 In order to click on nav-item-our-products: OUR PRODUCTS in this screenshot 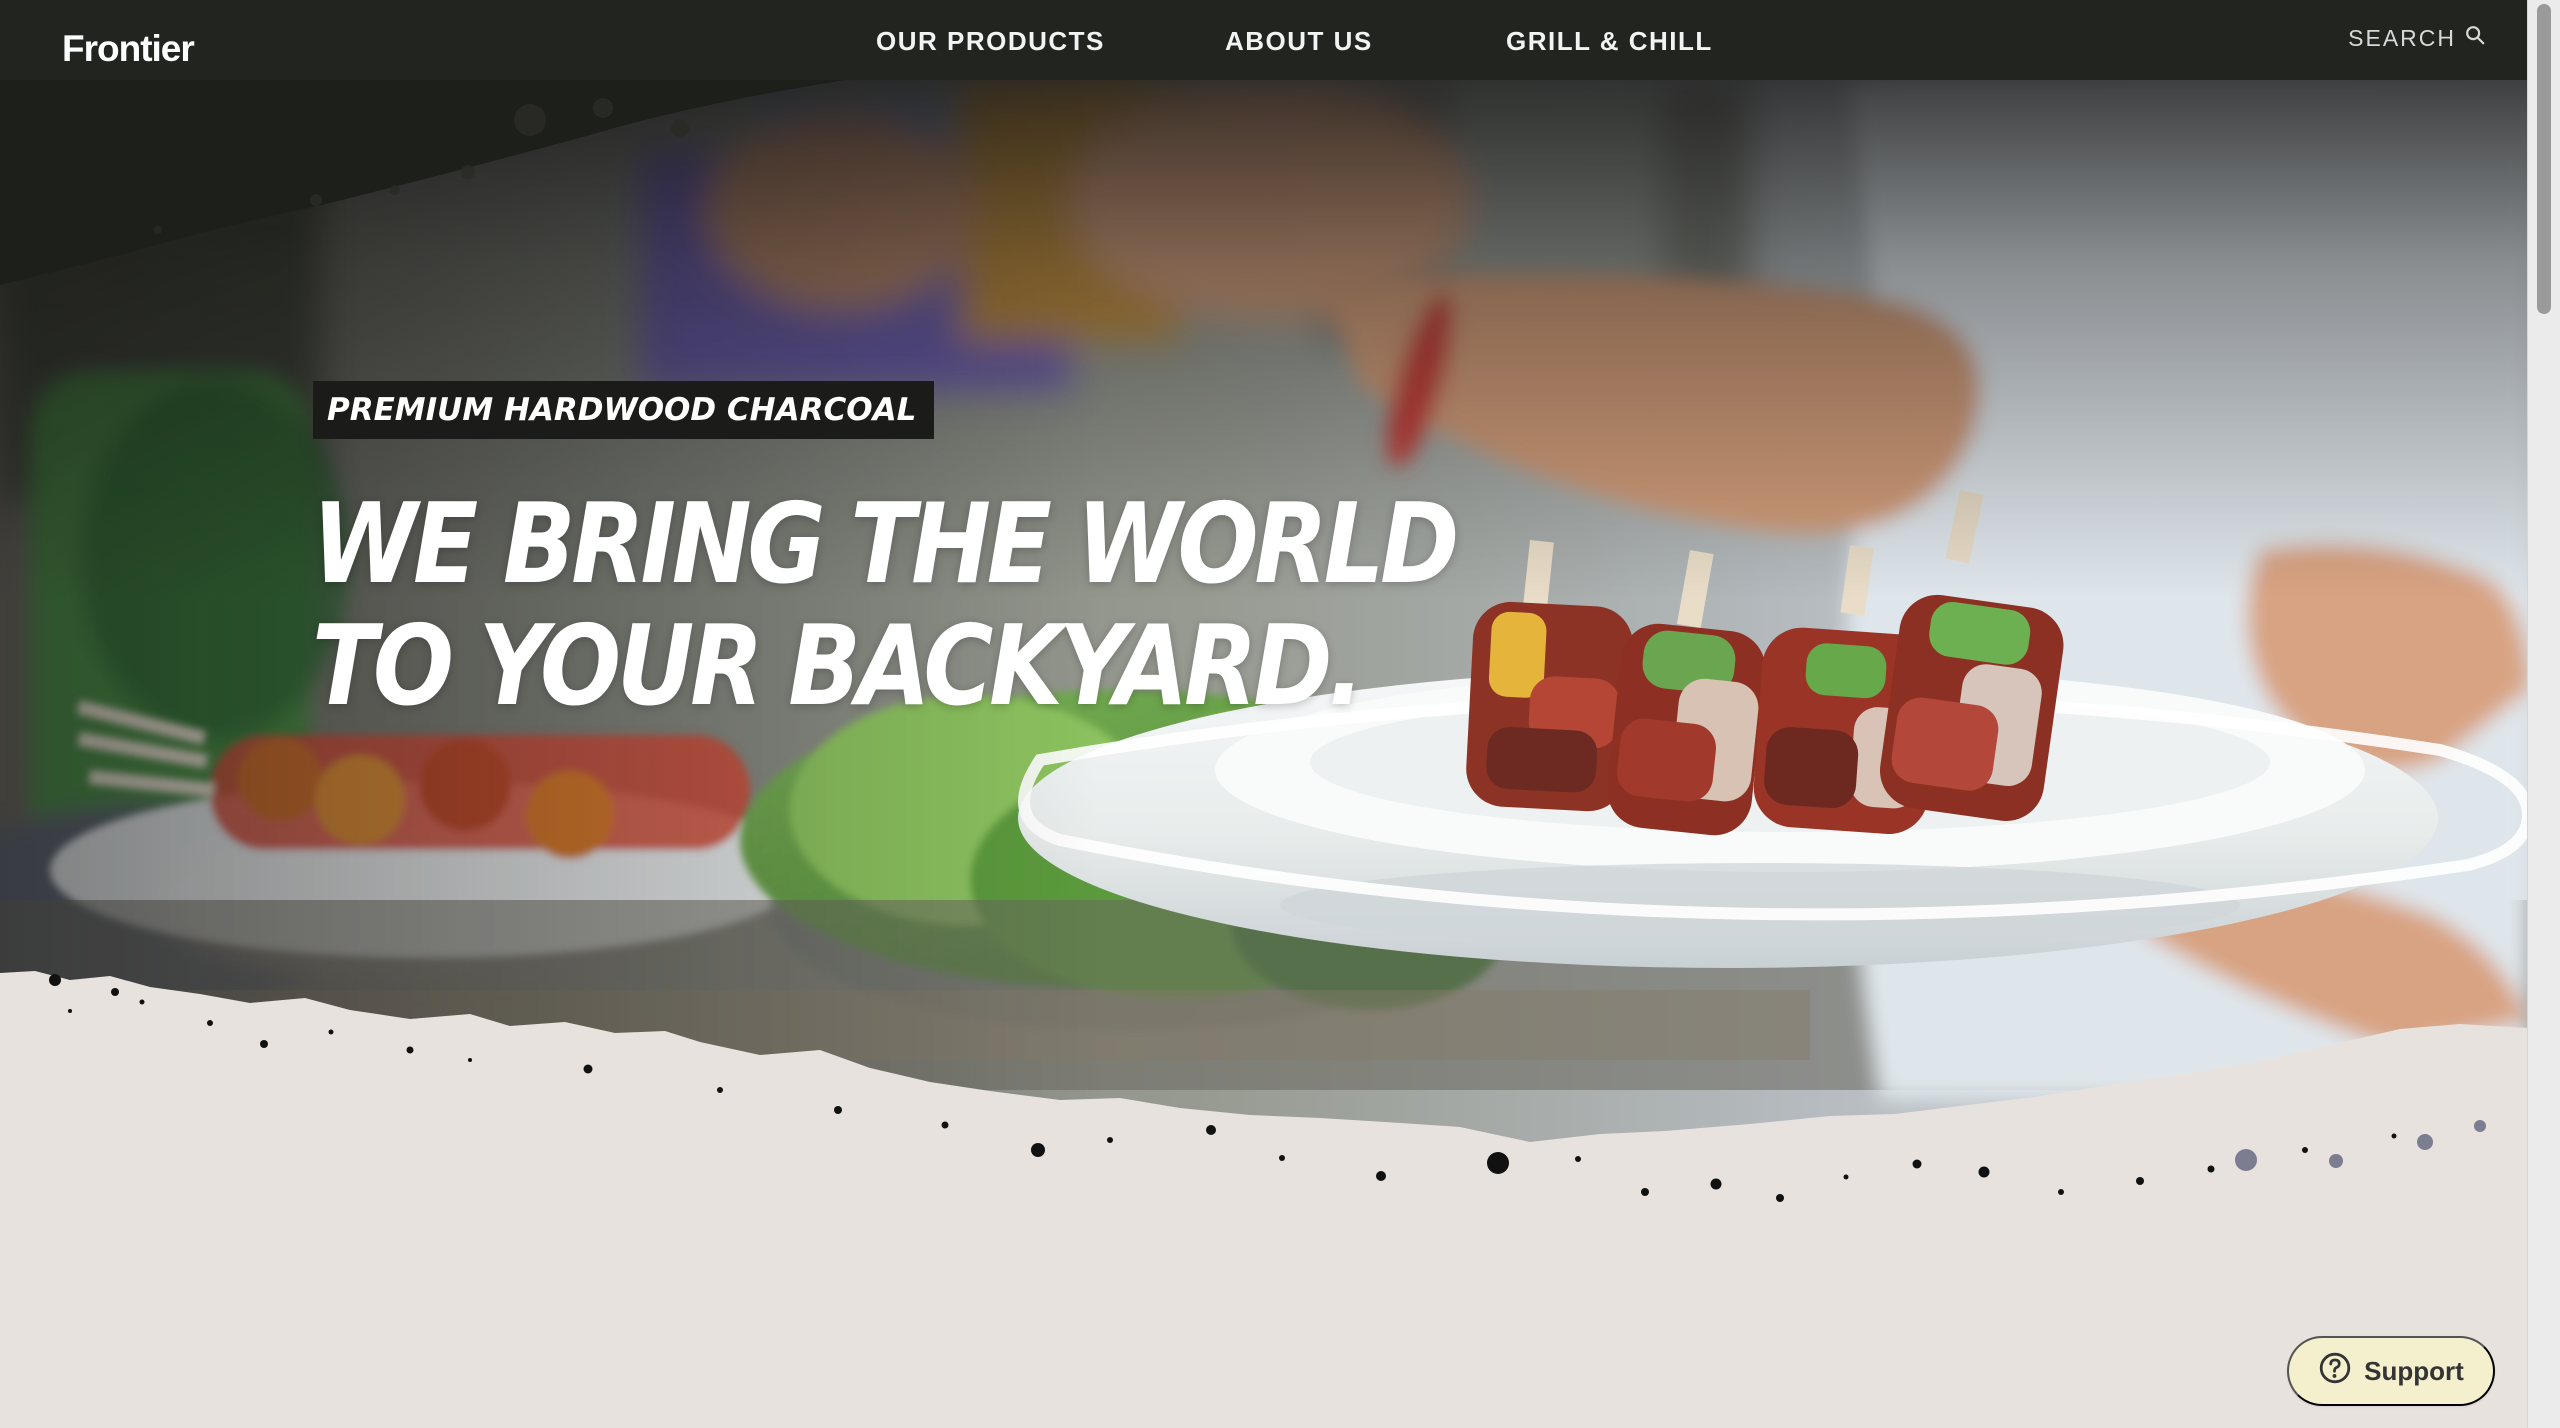, I will do `click(990, 41)`.